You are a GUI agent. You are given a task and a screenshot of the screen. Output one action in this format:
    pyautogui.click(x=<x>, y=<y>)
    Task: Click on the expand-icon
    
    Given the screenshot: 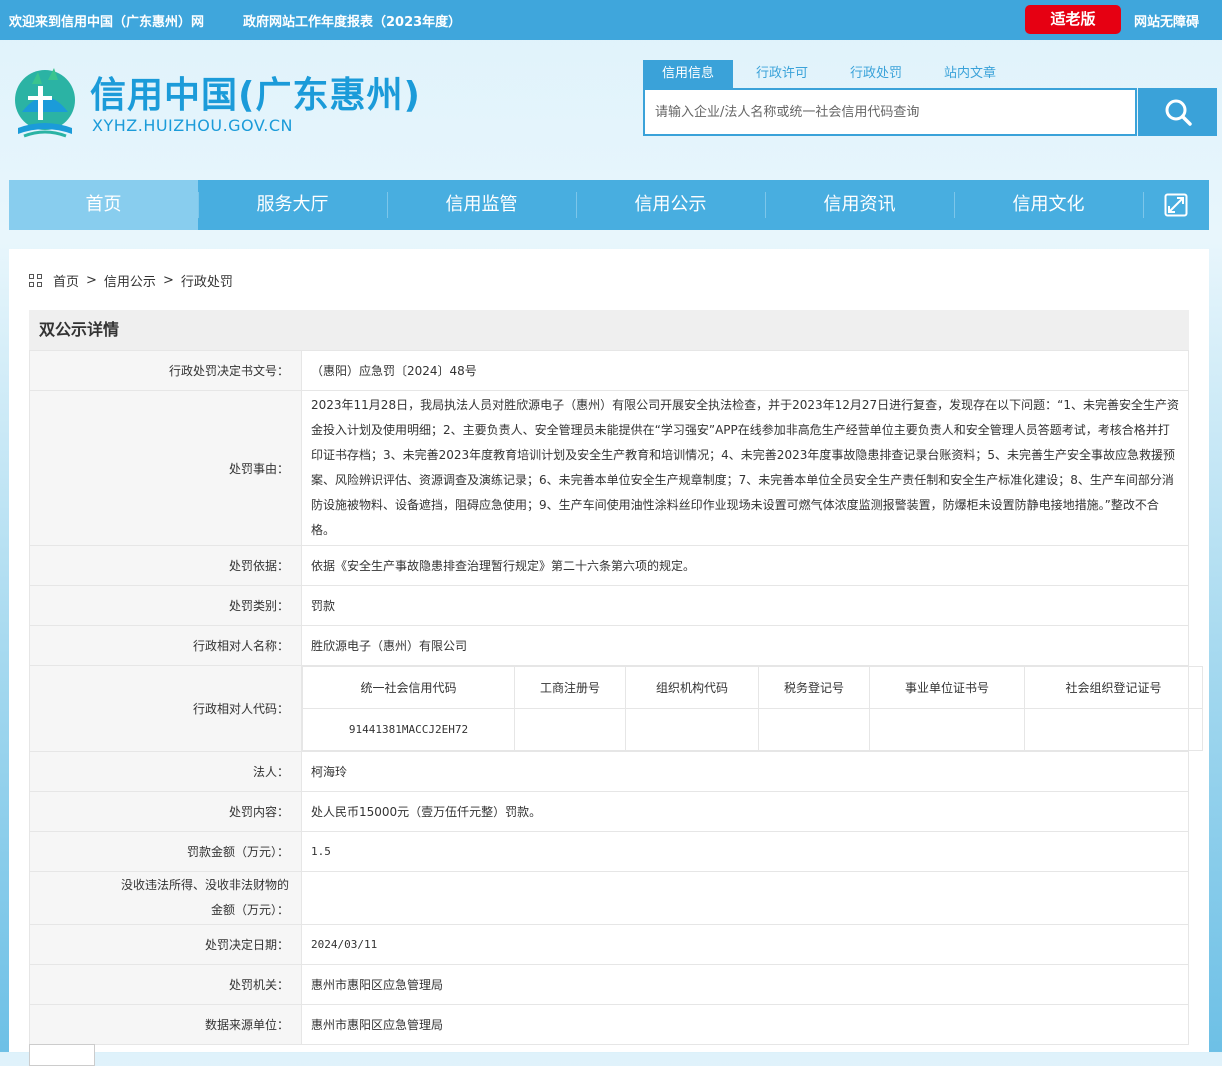 What is the action you would take?
    pyautogui.click(x=1176, y=205)
    